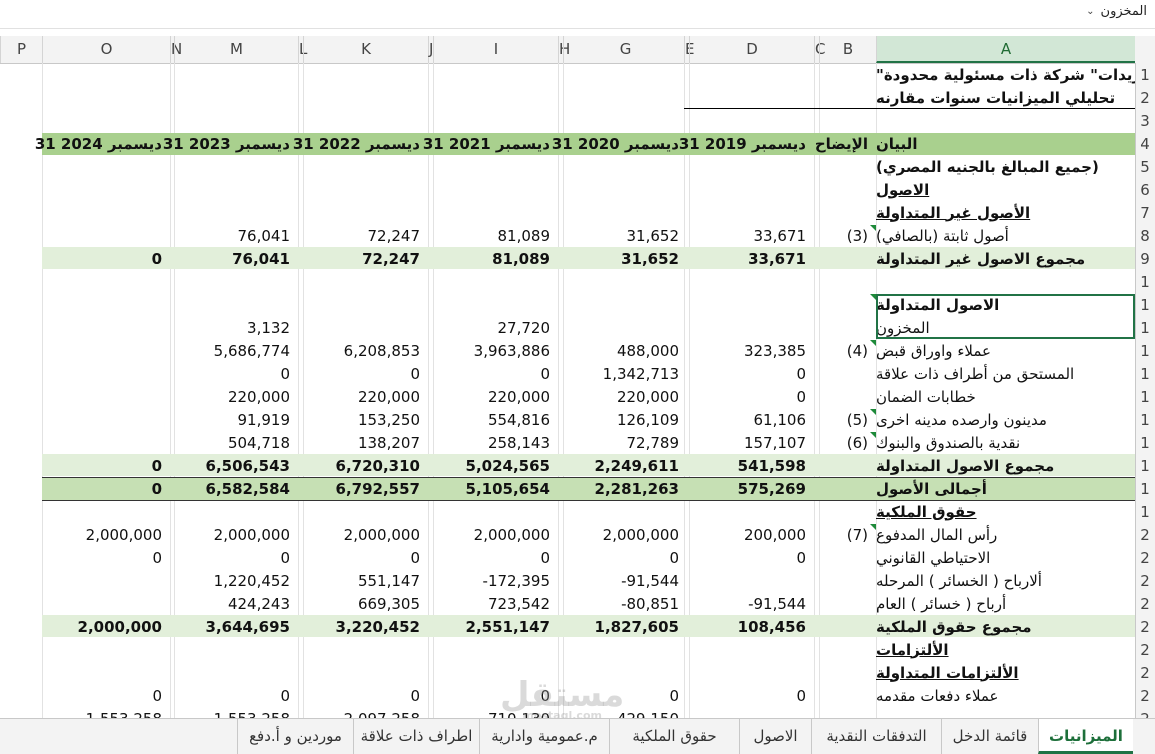 This screenshot has width=1155, height=754. What do you see at coordinates (495, 350) in the screenshot?
I see `value-cell: 3,963,886` at bounding box center [495, 350].